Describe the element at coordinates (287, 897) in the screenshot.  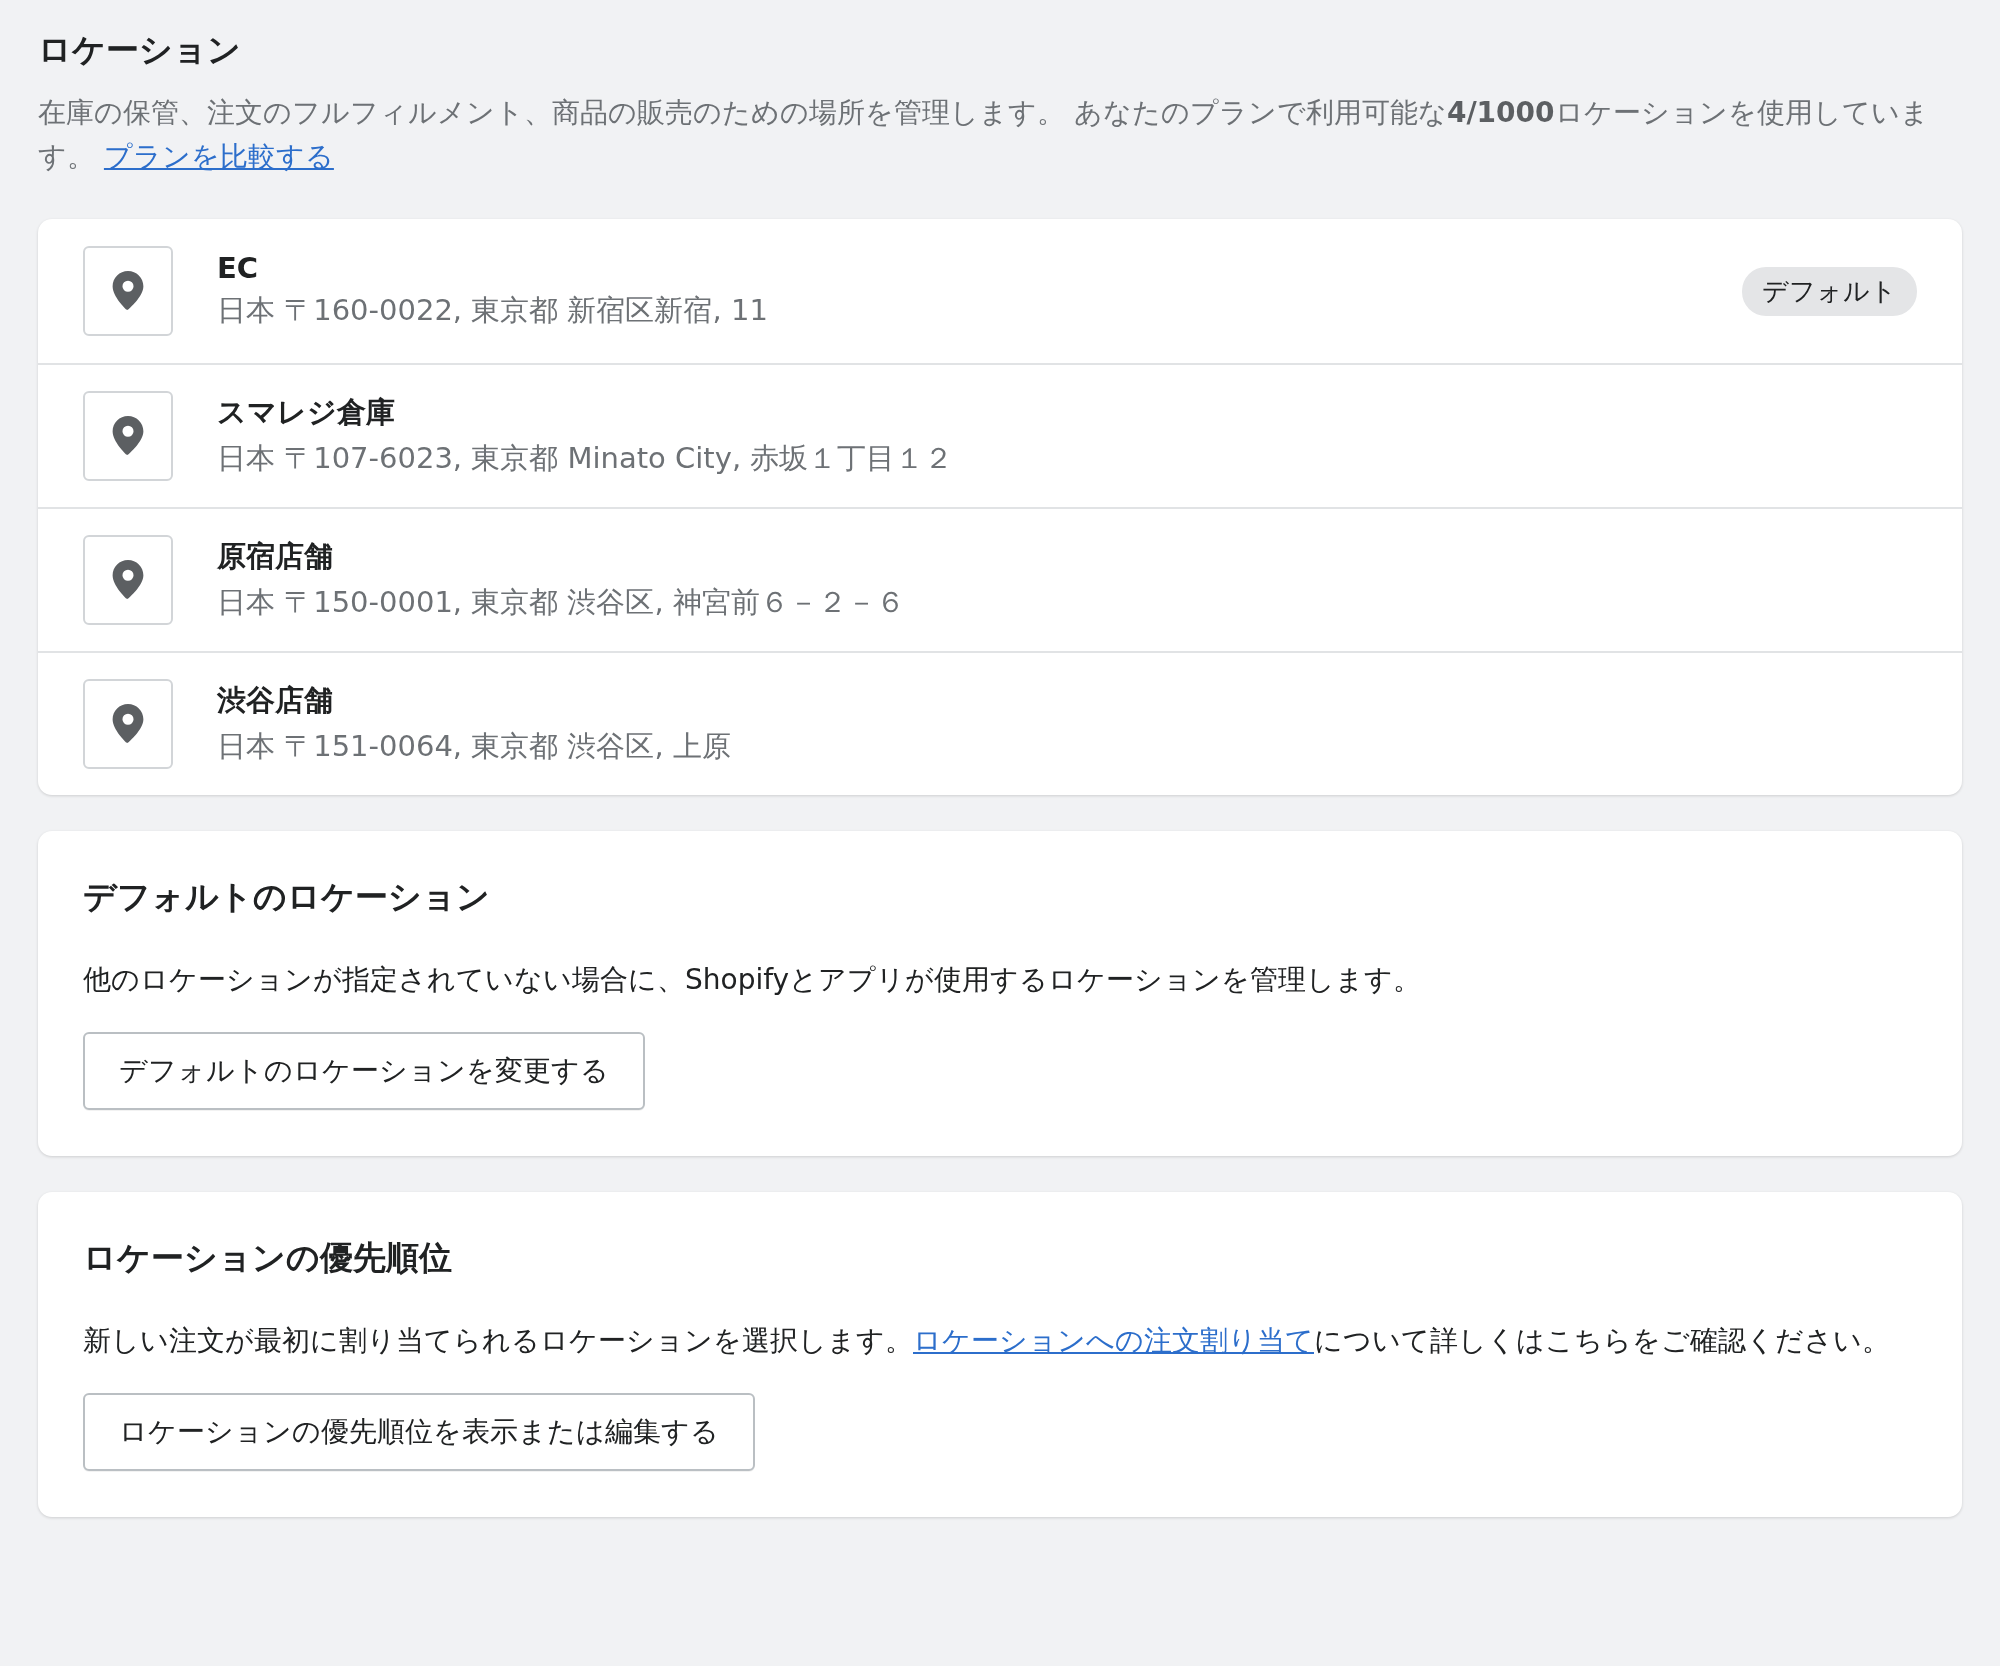
I see `section-title: デフォルトのロケーション` at that location.